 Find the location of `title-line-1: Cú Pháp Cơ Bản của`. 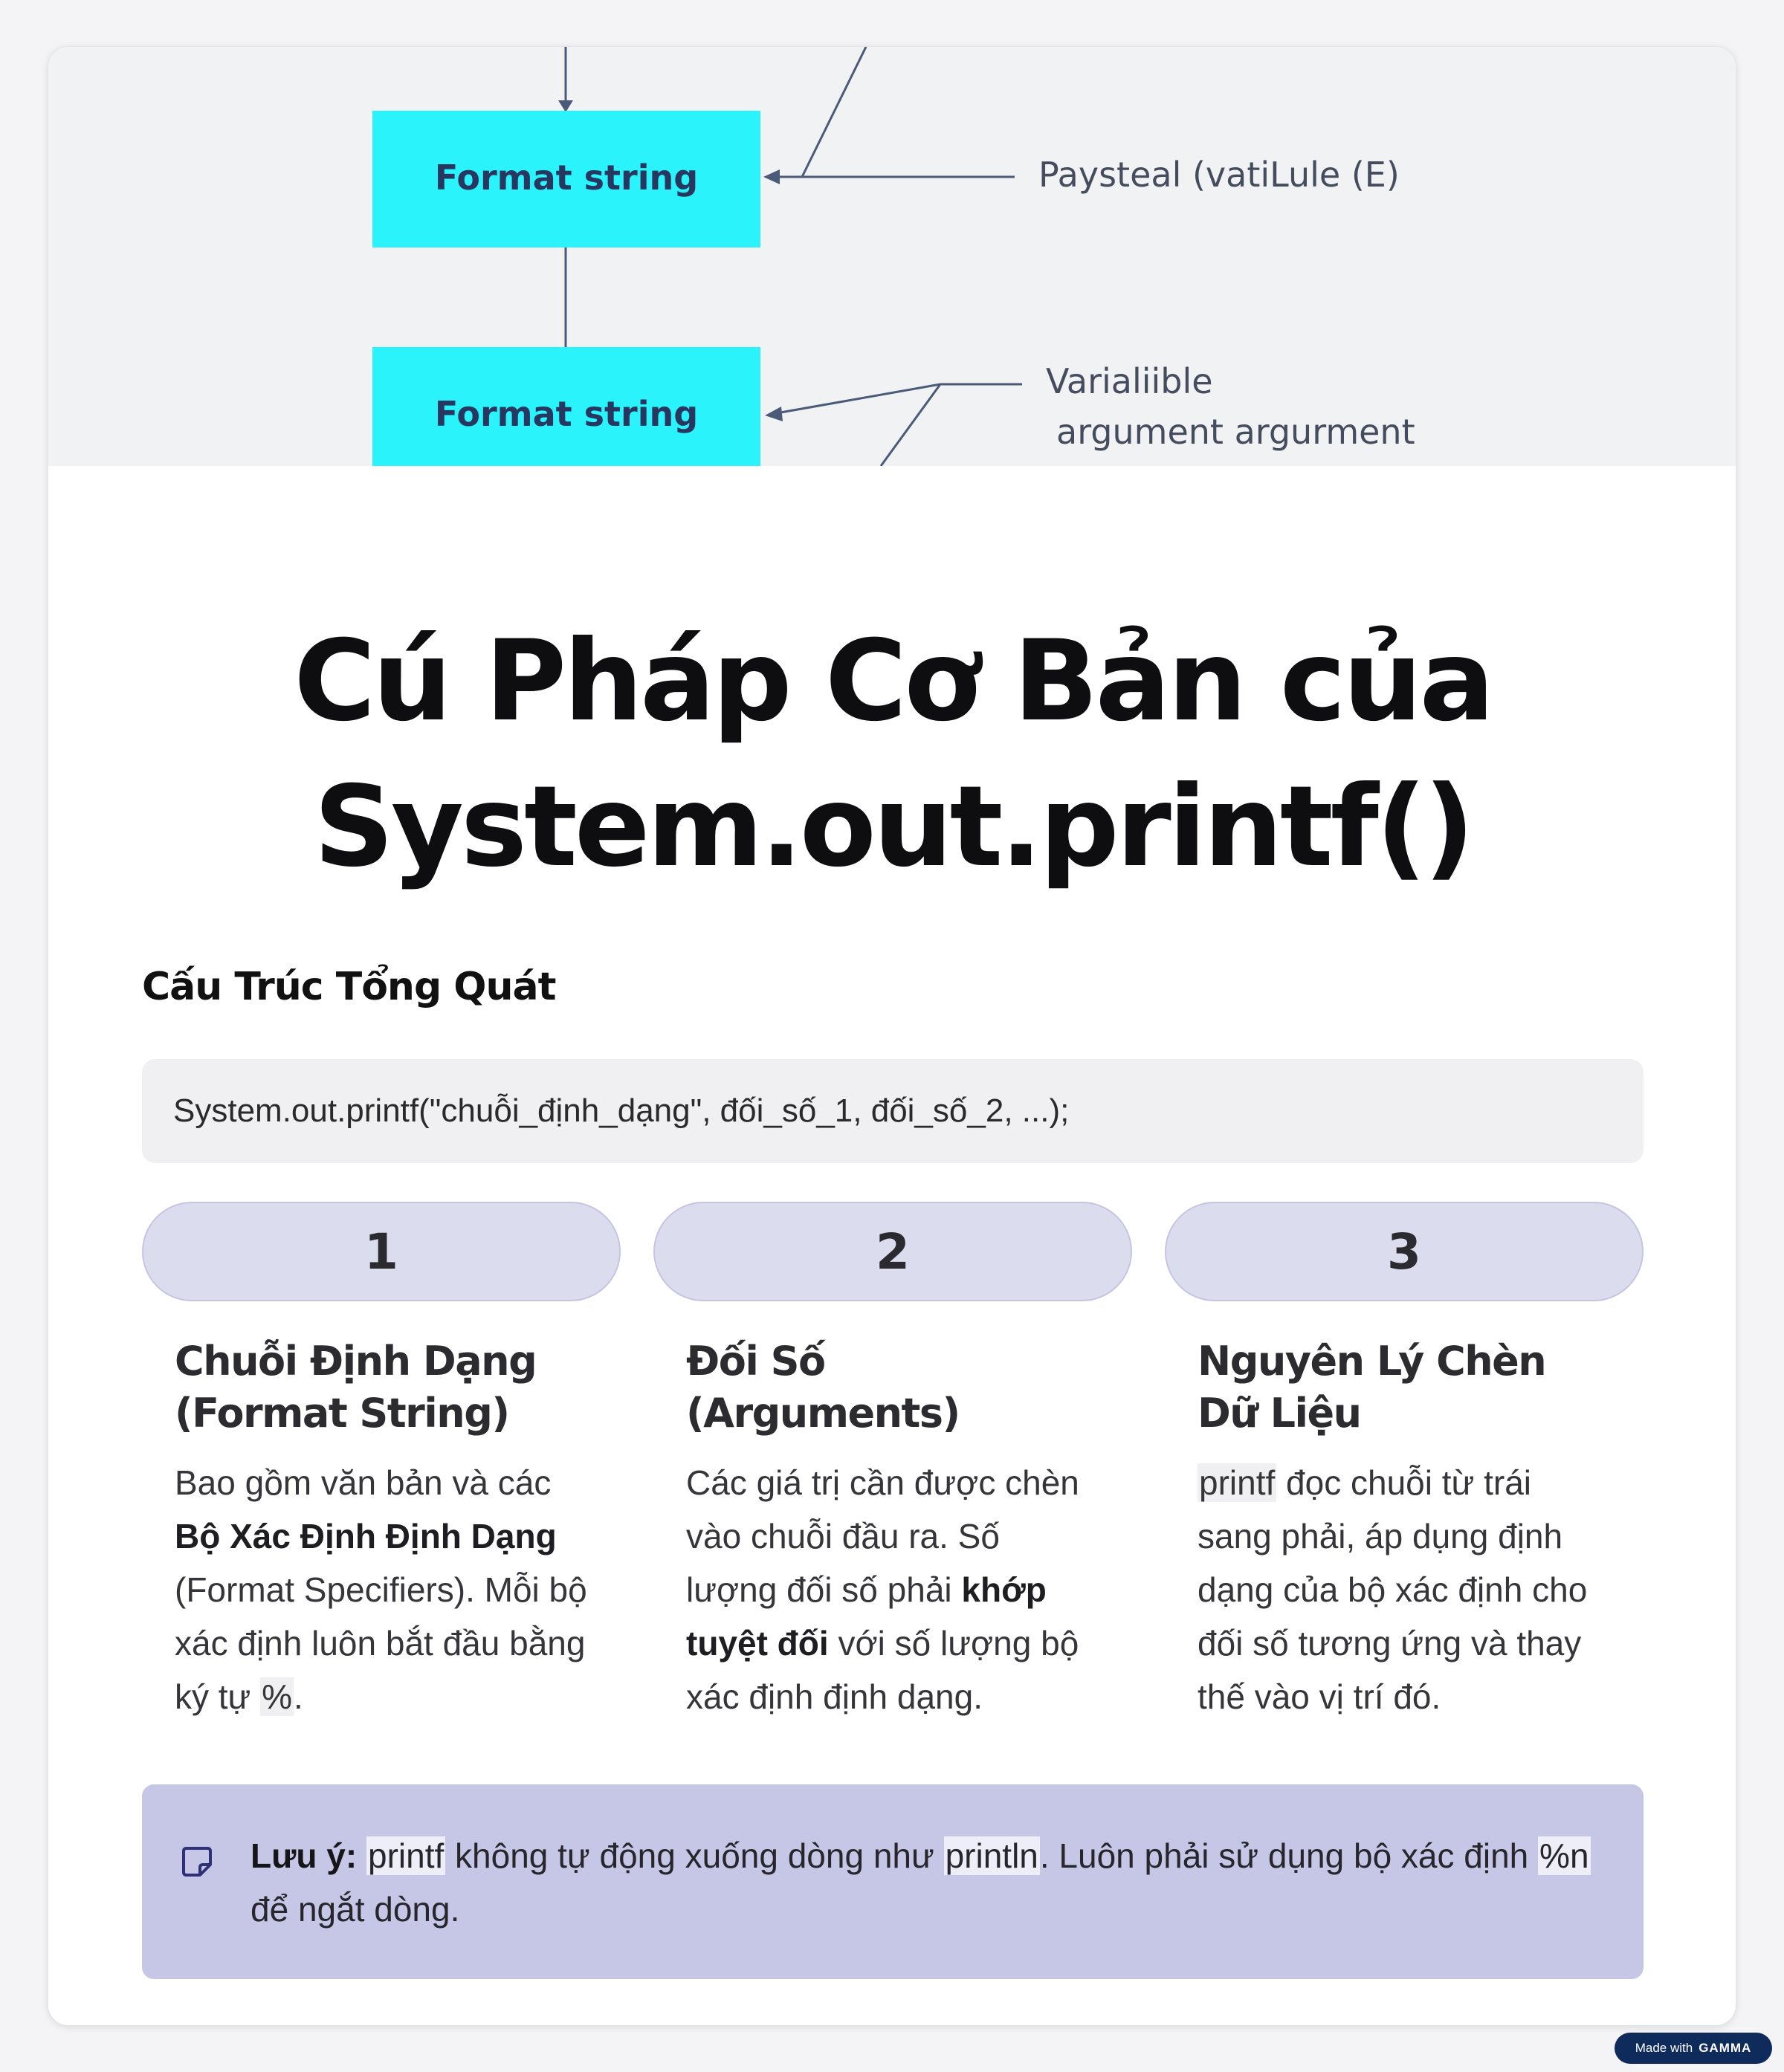

title-line-1: Cú Pháp Cơ Bản của is located at coordinates (894, 681).